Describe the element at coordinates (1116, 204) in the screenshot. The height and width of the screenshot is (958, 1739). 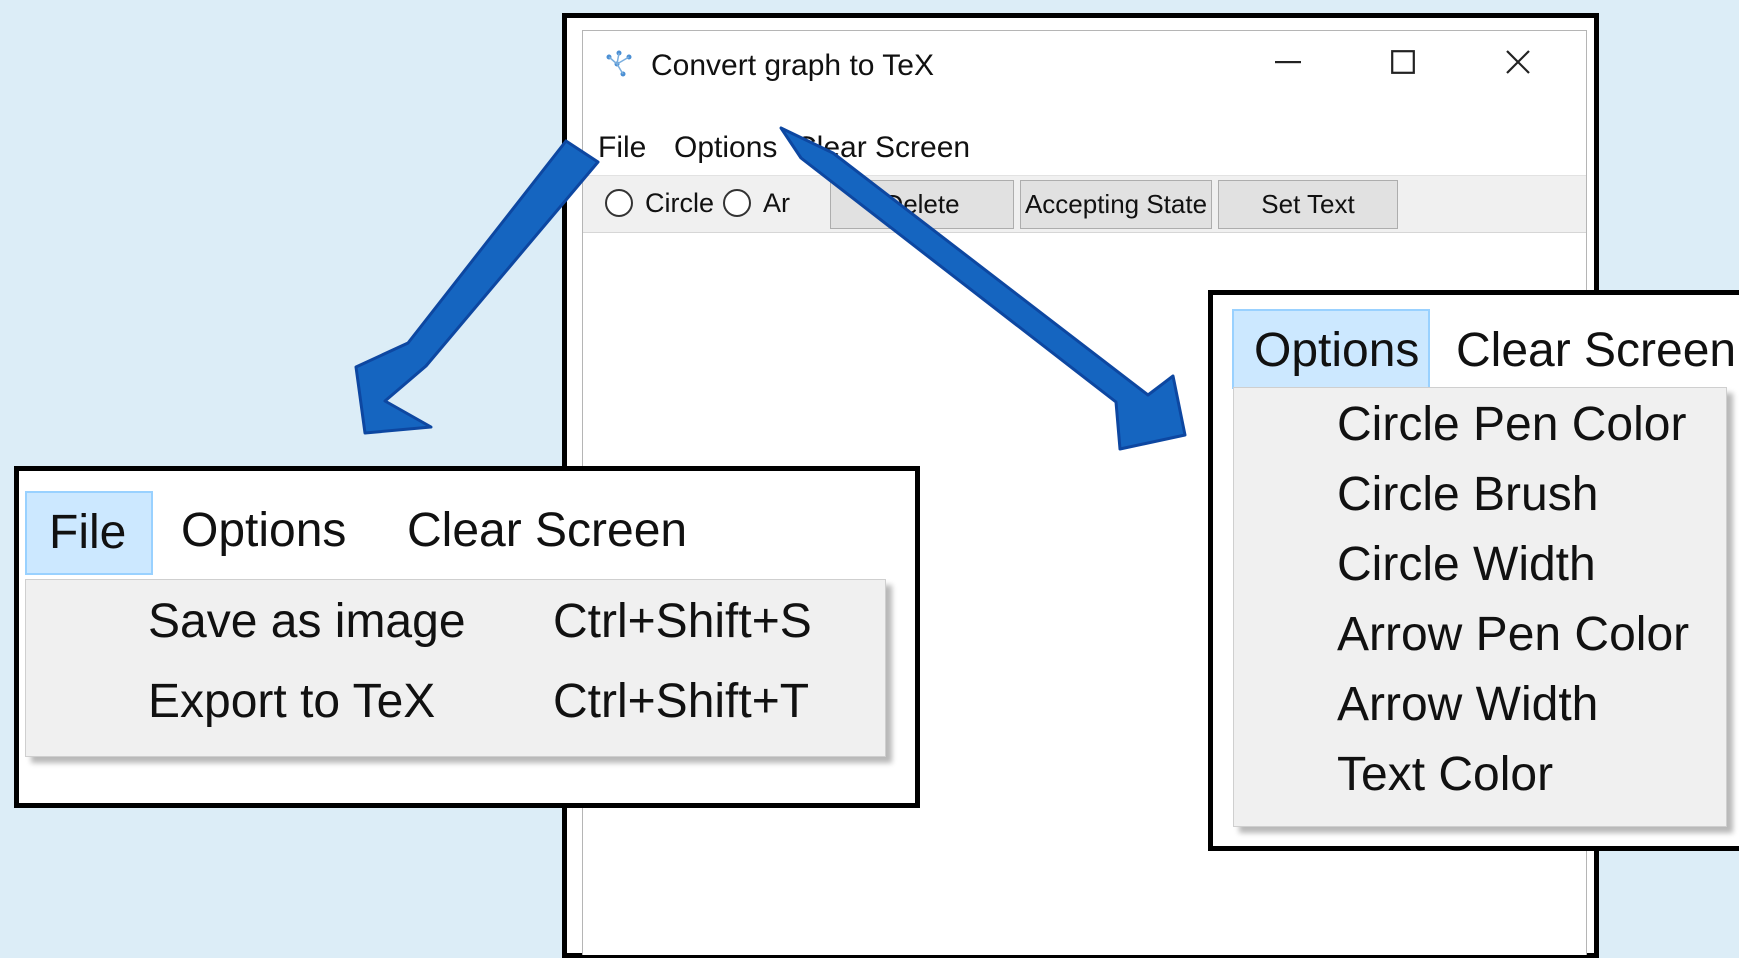
I see `accepting-state-button: Accepting State` at that location.